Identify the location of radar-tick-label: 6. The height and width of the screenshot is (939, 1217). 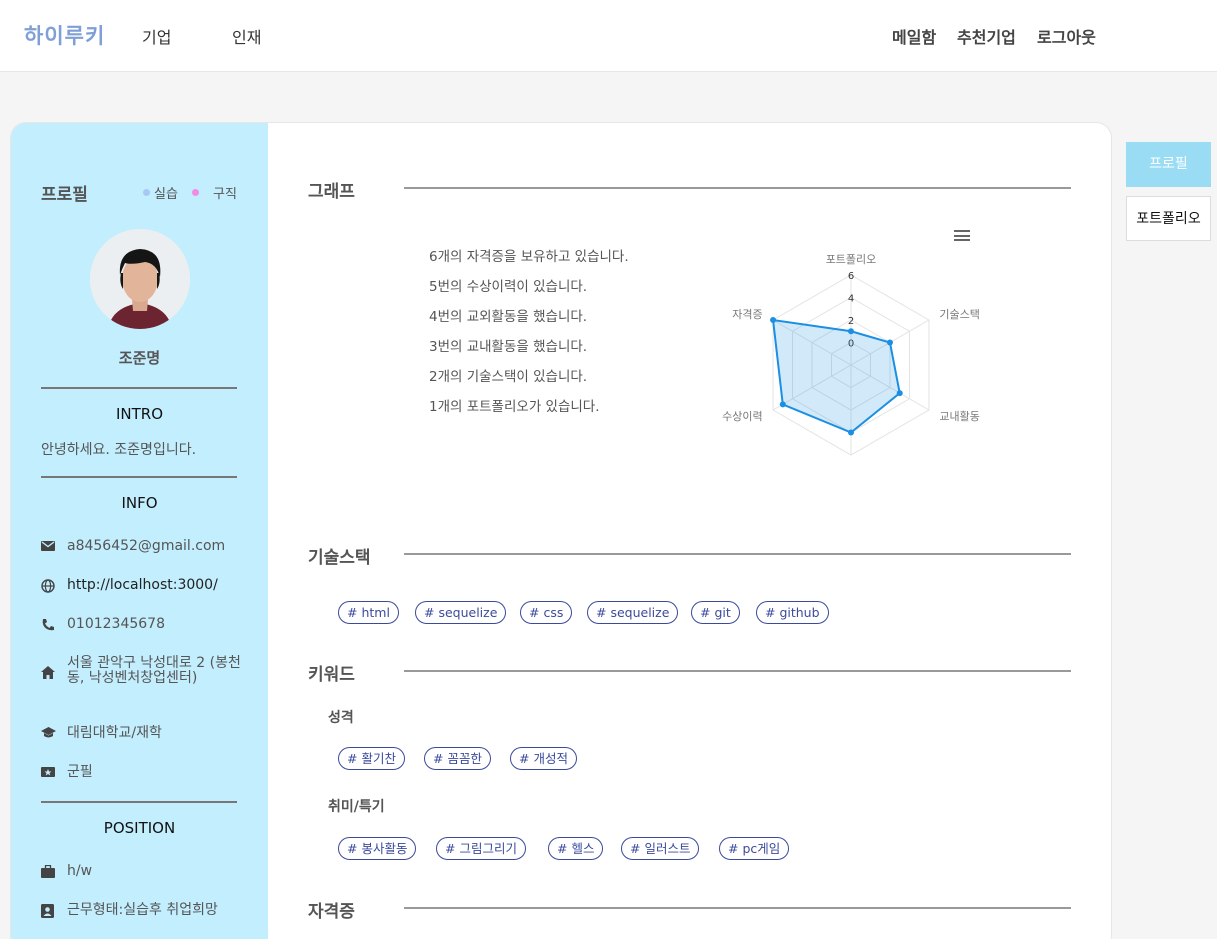
(851, 276).